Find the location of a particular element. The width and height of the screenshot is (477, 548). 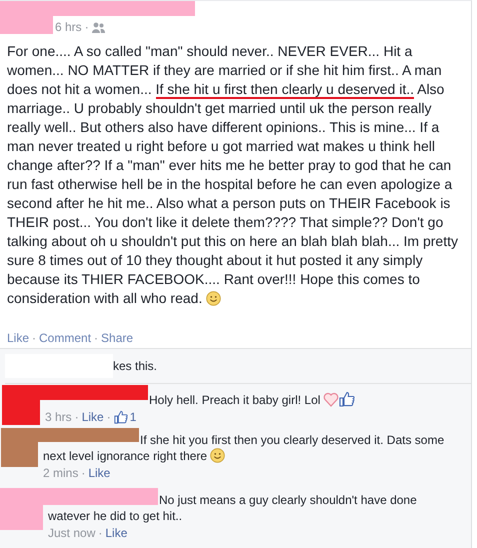

like-count: 1 is located at coordinates (133, 417).